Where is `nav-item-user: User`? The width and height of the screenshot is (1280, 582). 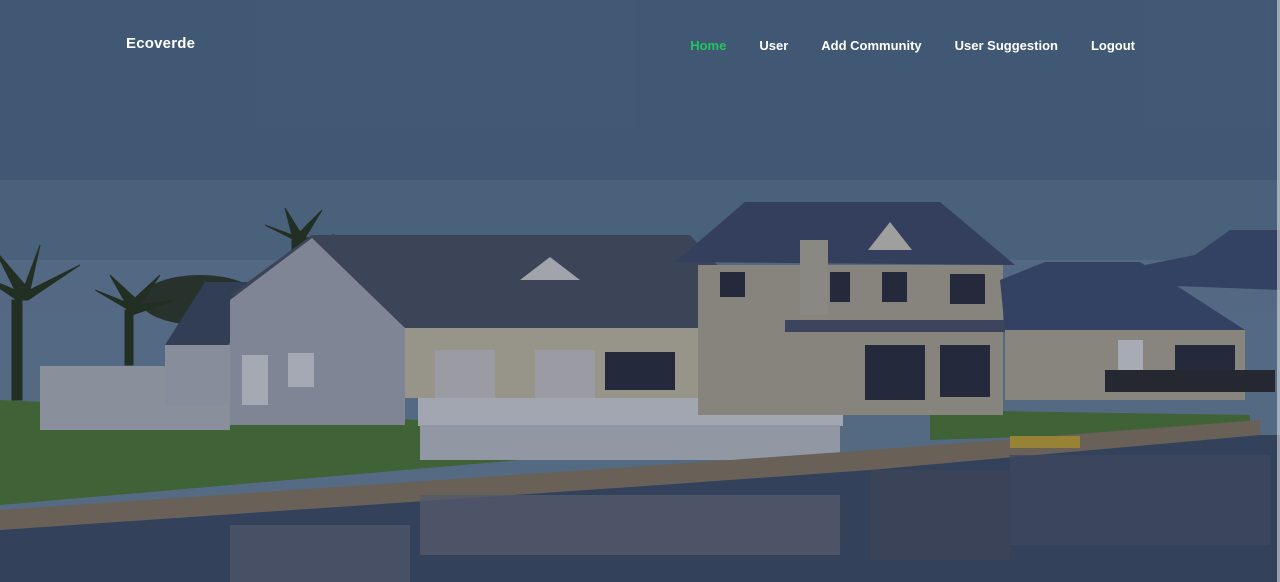 nav-item-user: User is located at coordinates (773, 46).